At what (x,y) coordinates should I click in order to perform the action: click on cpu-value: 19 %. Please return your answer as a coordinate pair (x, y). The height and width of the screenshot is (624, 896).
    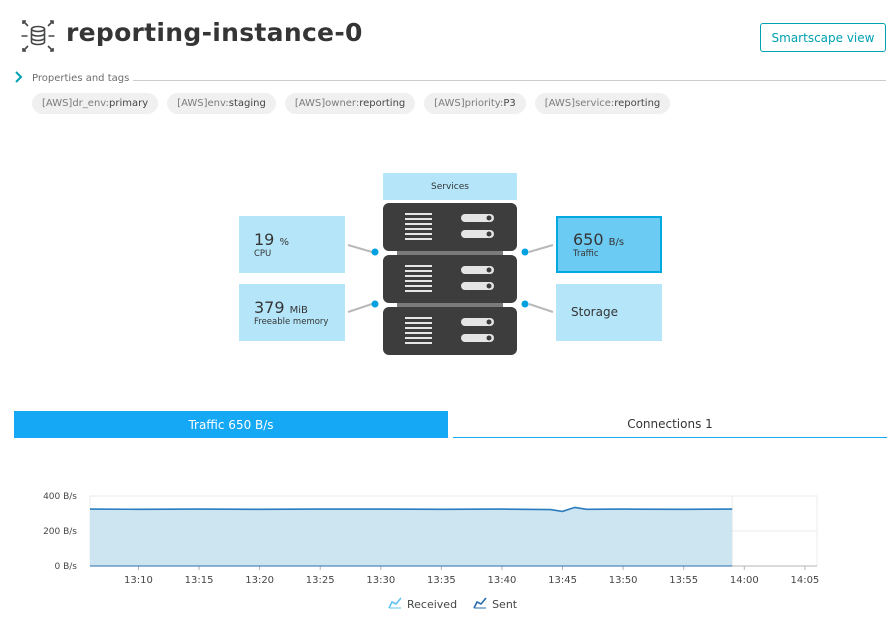
    Looking at the image, I should click on (271, 239).